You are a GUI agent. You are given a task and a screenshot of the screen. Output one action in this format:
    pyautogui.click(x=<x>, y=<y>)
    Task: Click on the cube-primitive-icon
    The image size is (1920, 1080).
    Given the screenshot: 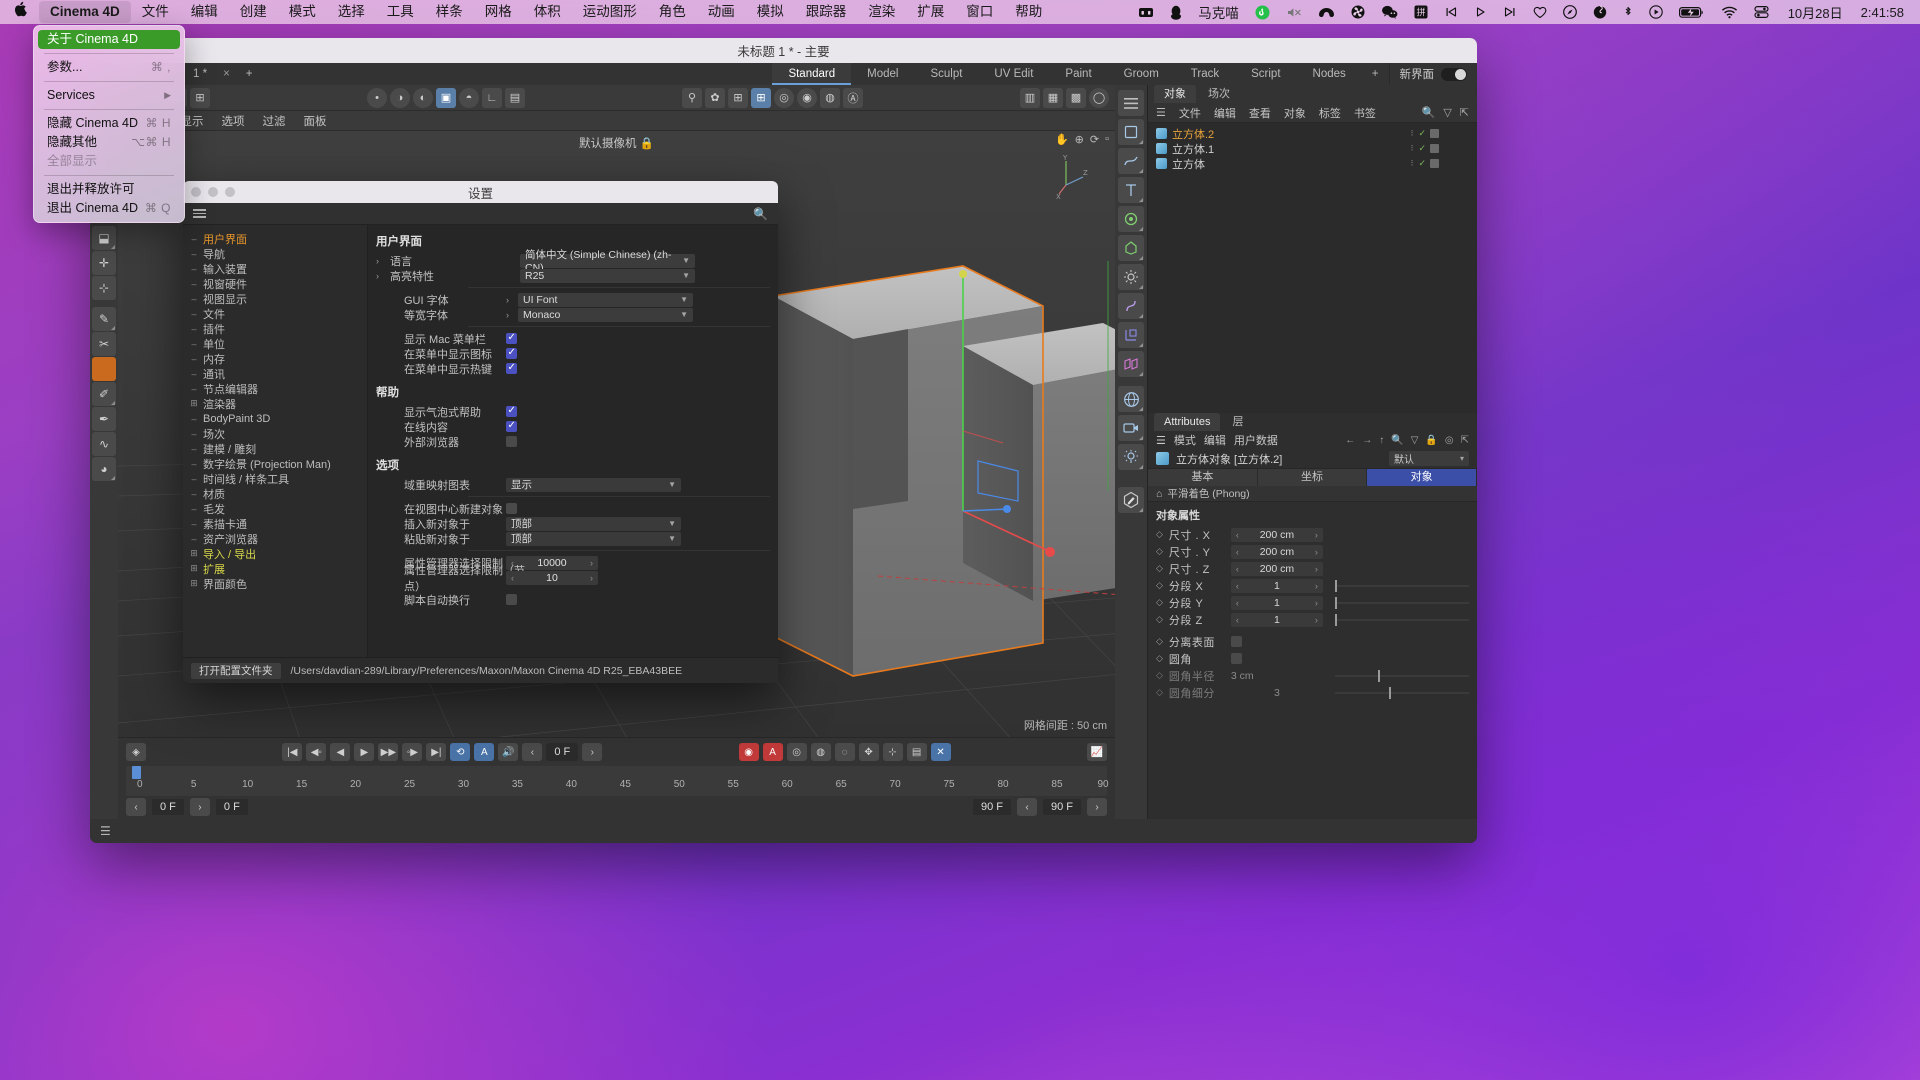 What is the action you would take?
    pyautogui.click(x=1131, y=132)
    